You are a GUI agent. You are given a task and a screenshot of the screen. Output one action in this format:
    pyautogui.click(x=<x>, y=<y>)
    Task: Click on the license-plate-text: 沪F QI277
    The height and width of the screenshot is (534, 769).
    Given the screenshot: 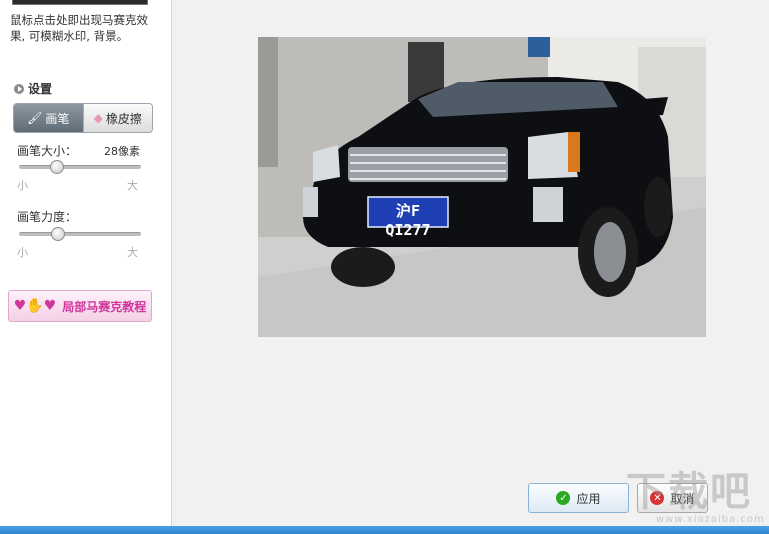 What is the action you would take?
    pyautogui.click(x=408, y=220)
    